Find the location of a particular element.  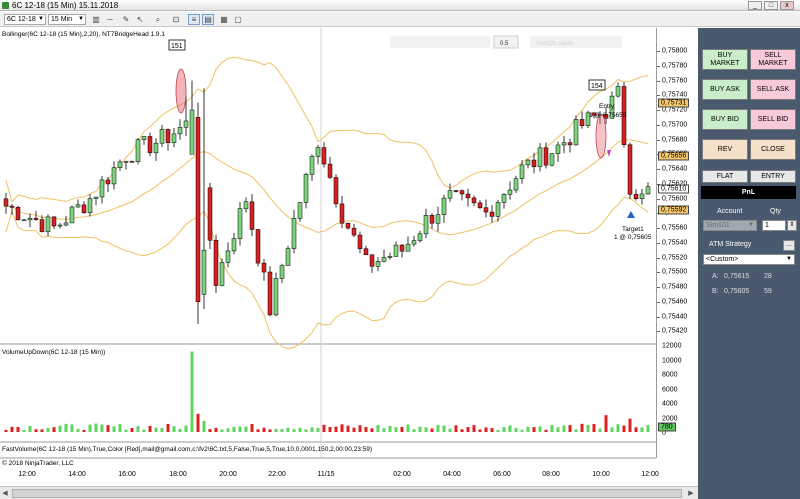

chart-scrollbar: ◀ ▶ is located at coordinates (349, 492).